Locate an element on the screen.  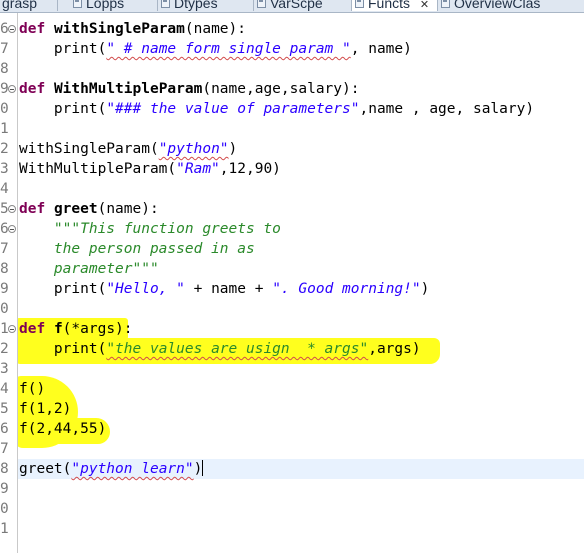
tab-lopps: Lopps is located at coordinates (114, 5).